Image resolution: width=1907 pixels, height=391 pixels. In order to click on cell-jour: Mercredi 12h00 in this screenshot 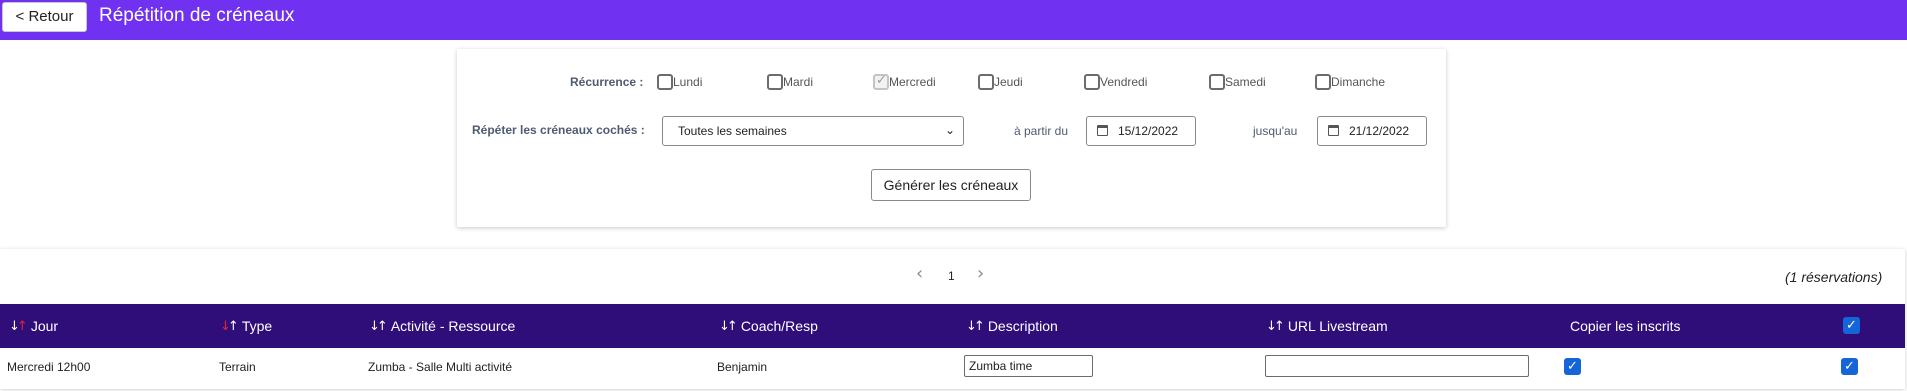, I will do `click(49, 367)`.